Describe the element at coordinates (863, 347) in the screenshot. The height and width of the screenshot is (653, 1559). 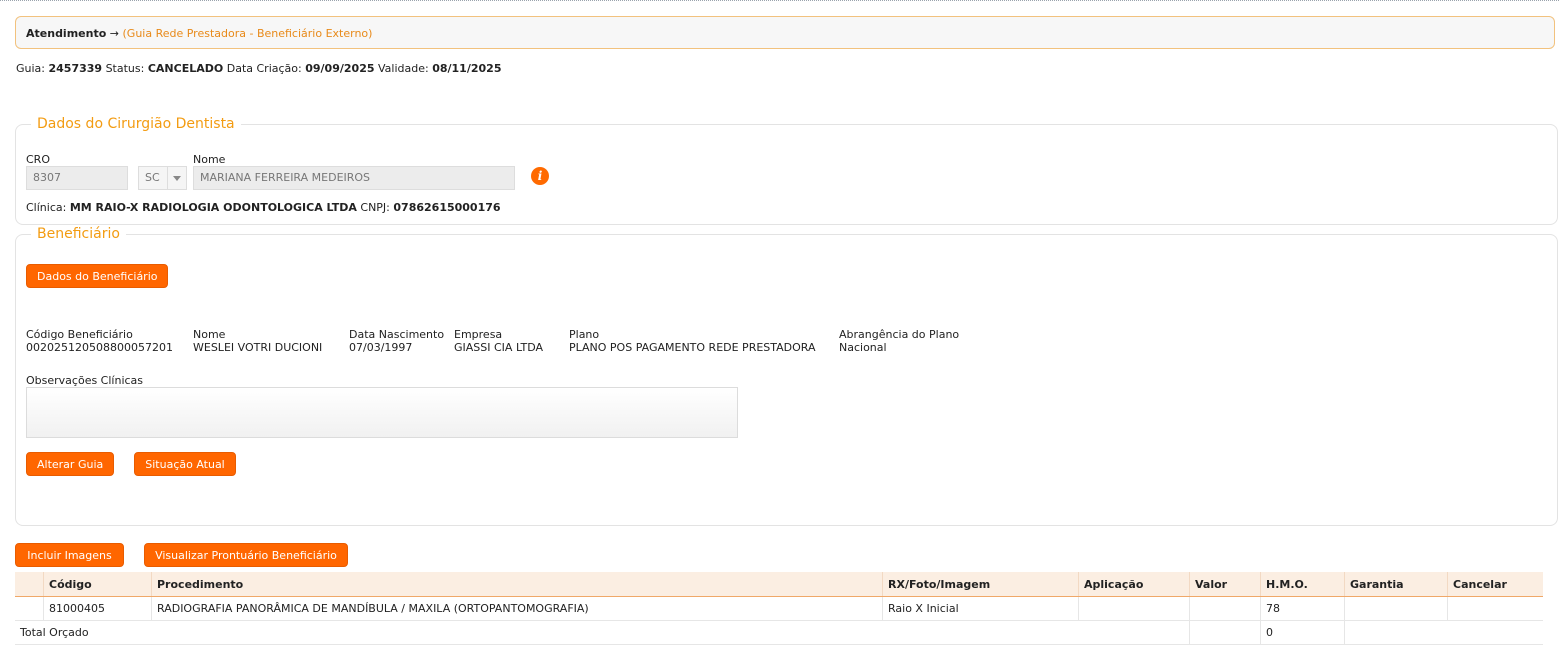
I see `abrangencia-value: Nacional` at that location.